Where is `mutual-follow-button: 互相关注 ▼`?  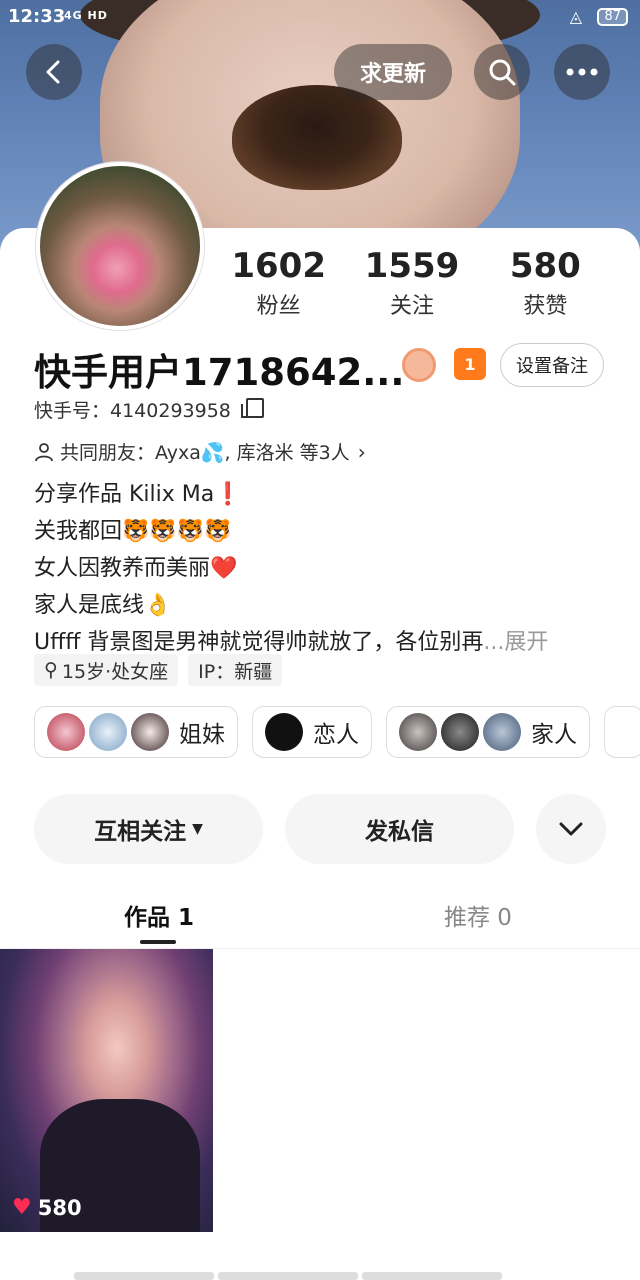 mutual-follow-button: 互相关注 ▼ is located at coordinates (148, 829).